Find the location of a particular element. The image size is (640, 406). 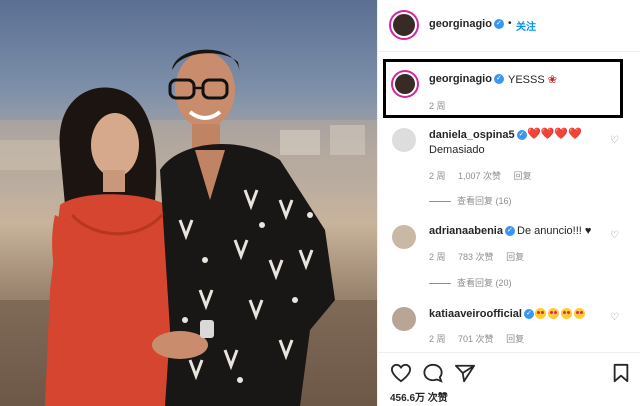

comment-inline-emoji: ❤️❤️❤️❤️ is located at coordinates (554, 133).